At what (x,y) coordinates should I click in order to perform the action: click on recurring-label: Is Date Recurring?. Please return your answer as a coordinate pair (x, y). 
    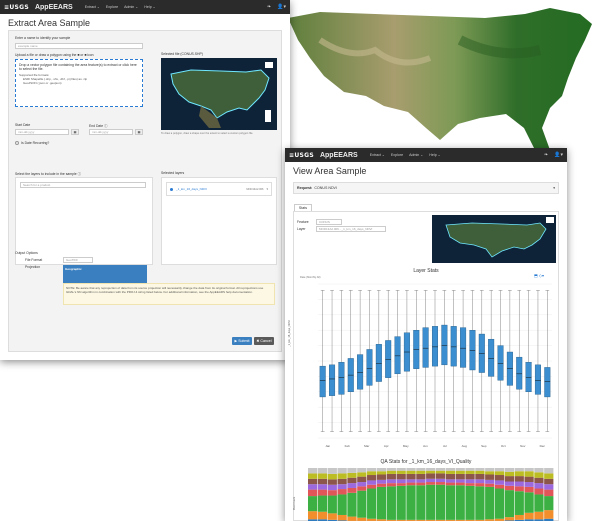
    Looking at the image, I should click on (35, 143).